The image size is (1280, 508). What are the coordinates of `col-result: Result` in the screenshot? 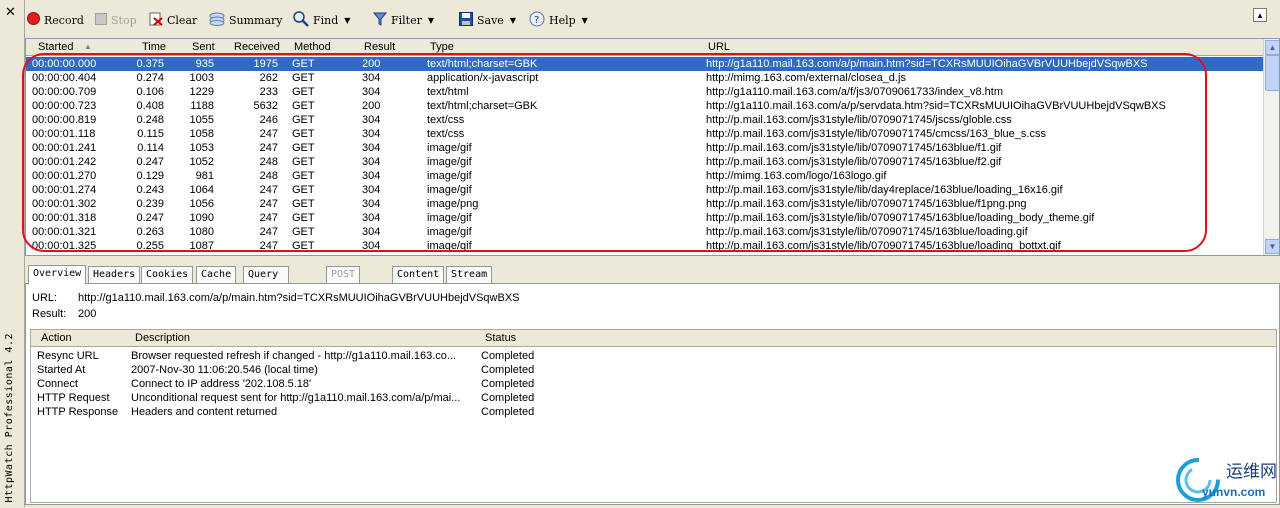 It's located at (379, 47).